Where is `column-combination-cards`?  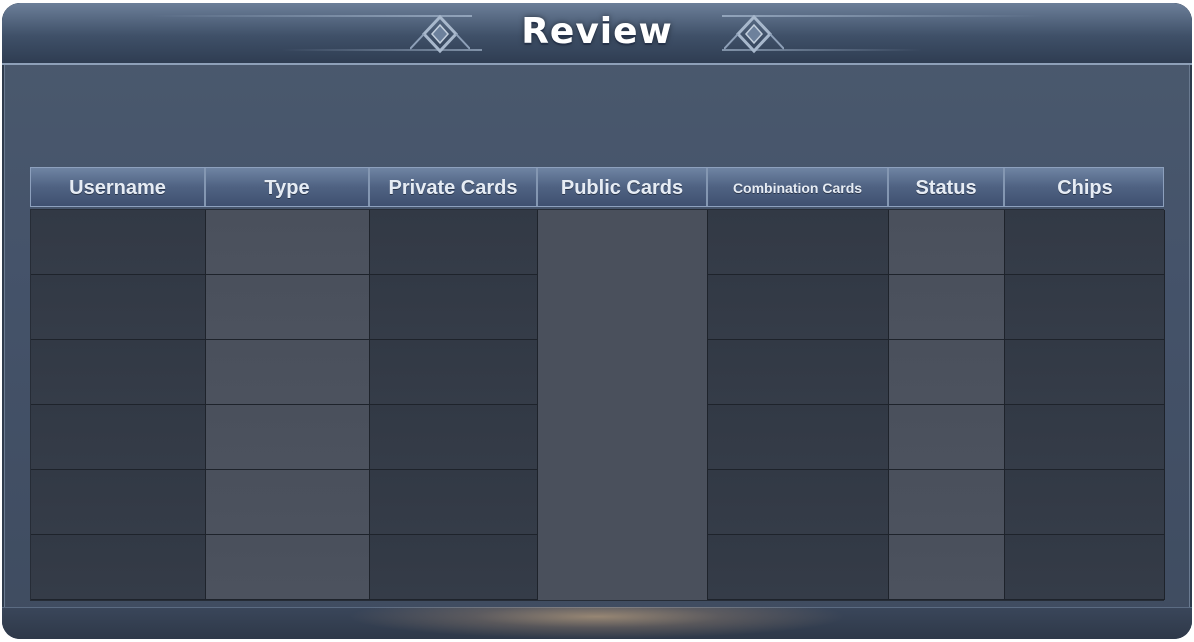
column-combination-cards is located at coordinates (798, 405).